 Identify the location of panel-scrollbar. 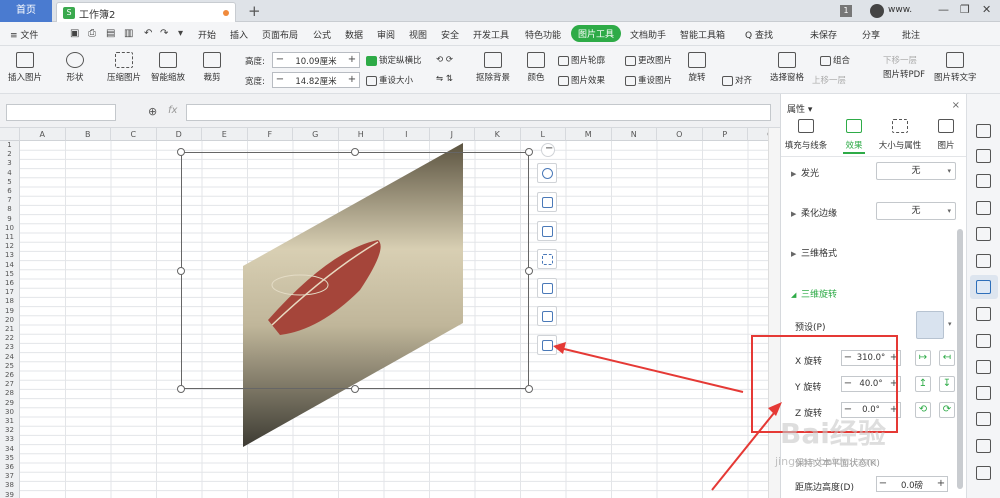
(960, 359).